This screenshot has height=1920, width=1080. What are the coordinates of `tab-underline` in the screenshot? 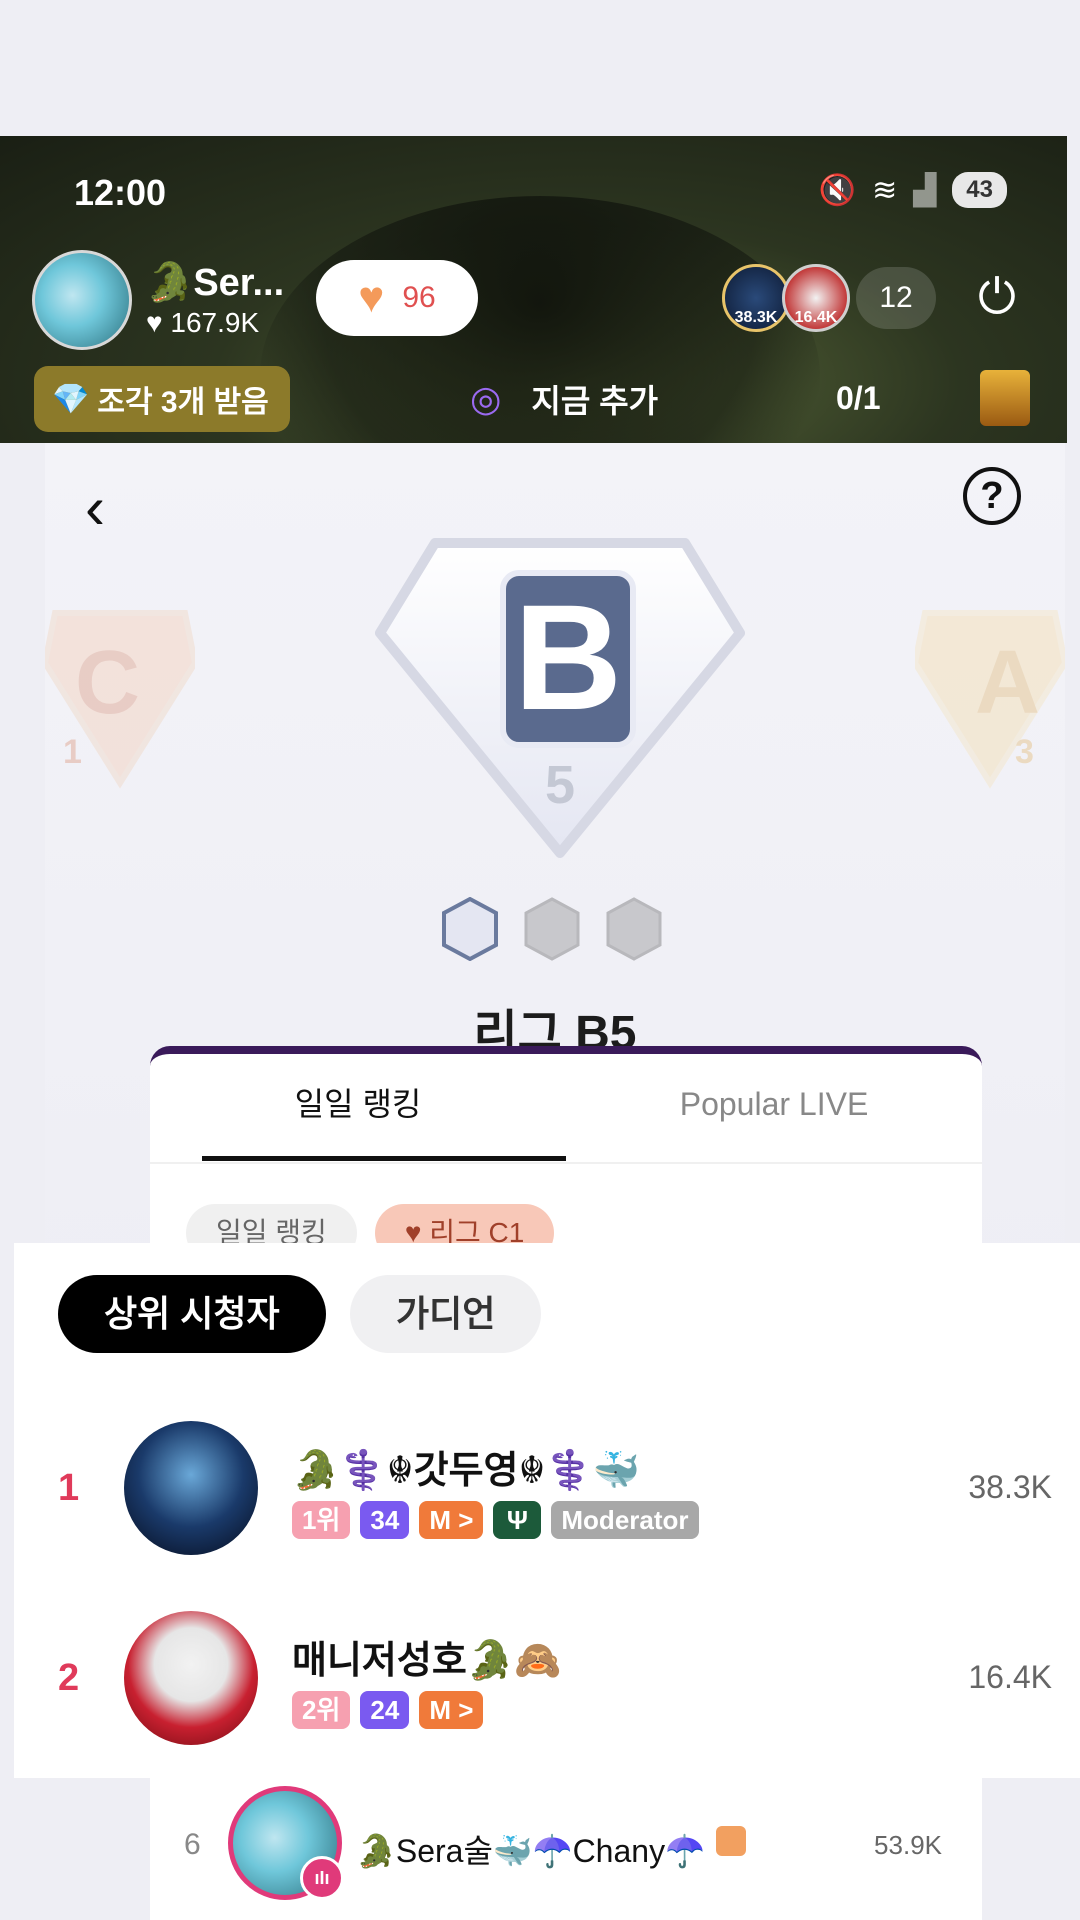 It's located at (384, 1158).